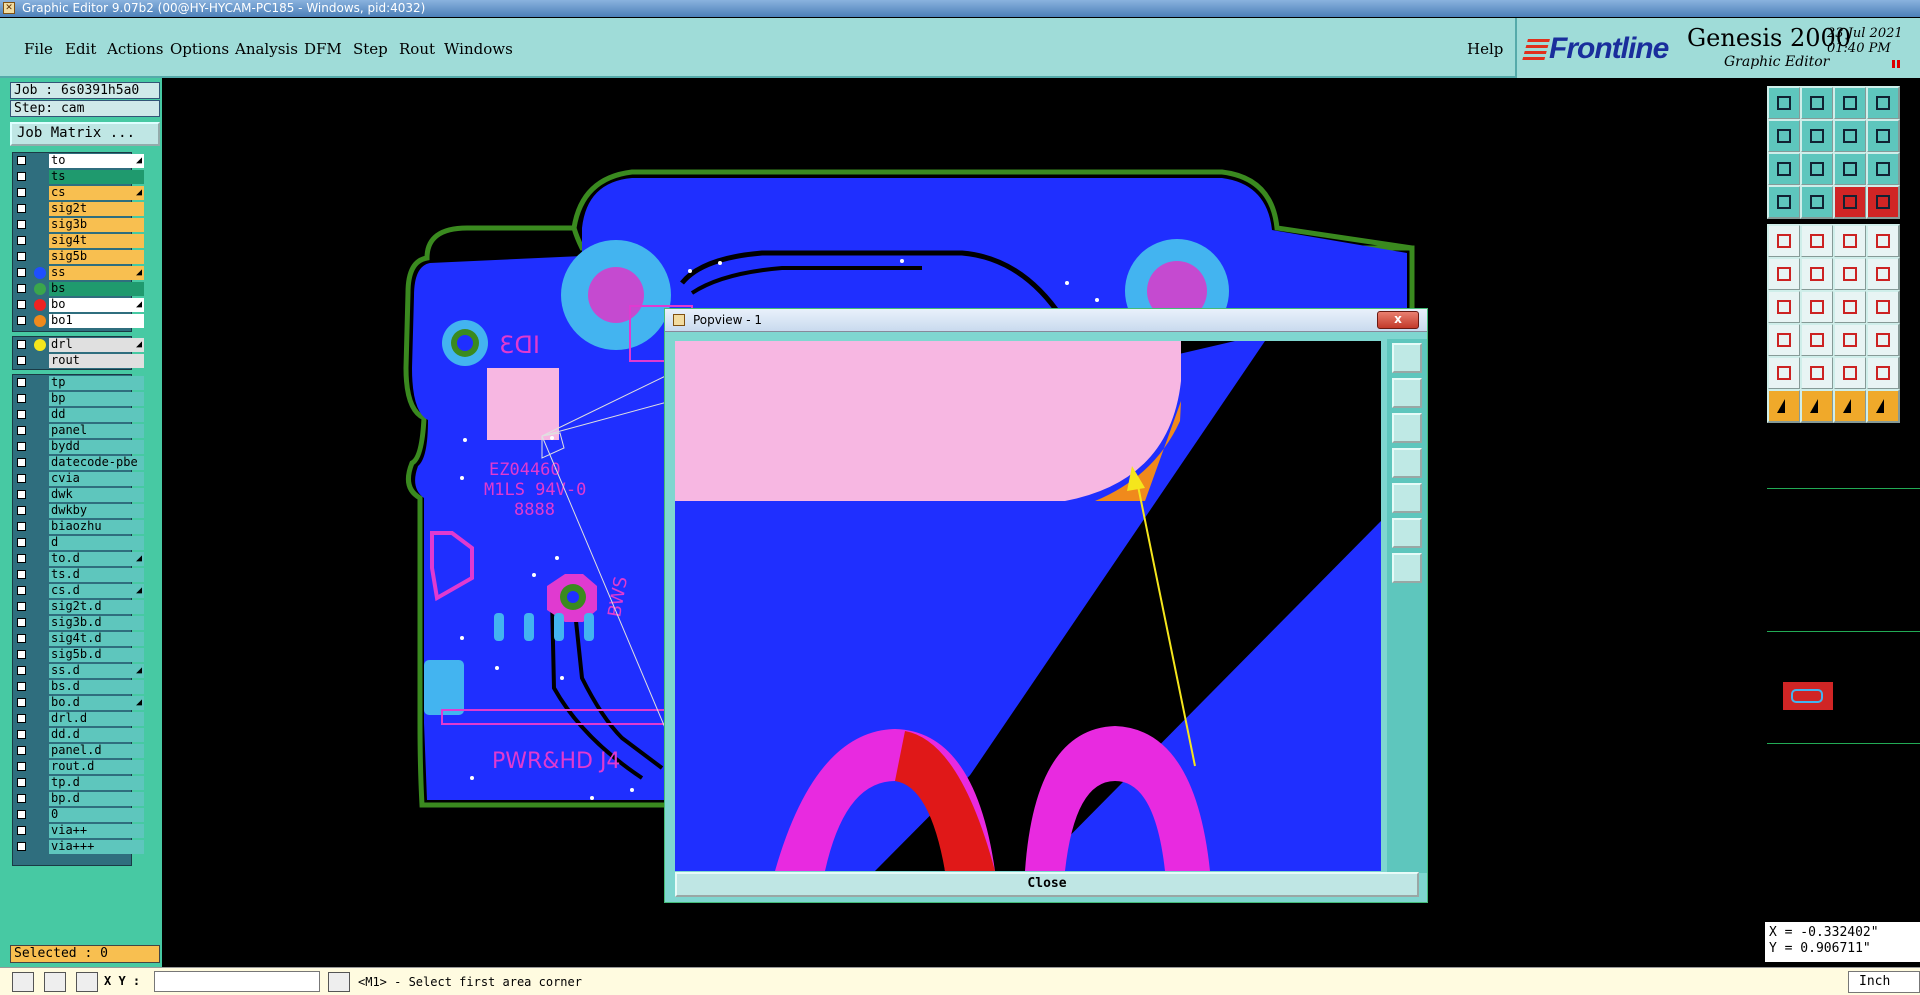 The width and height of the screenshot is (1920, 995). I want to click on layer-name: sig4t.d, so click(96, 639).